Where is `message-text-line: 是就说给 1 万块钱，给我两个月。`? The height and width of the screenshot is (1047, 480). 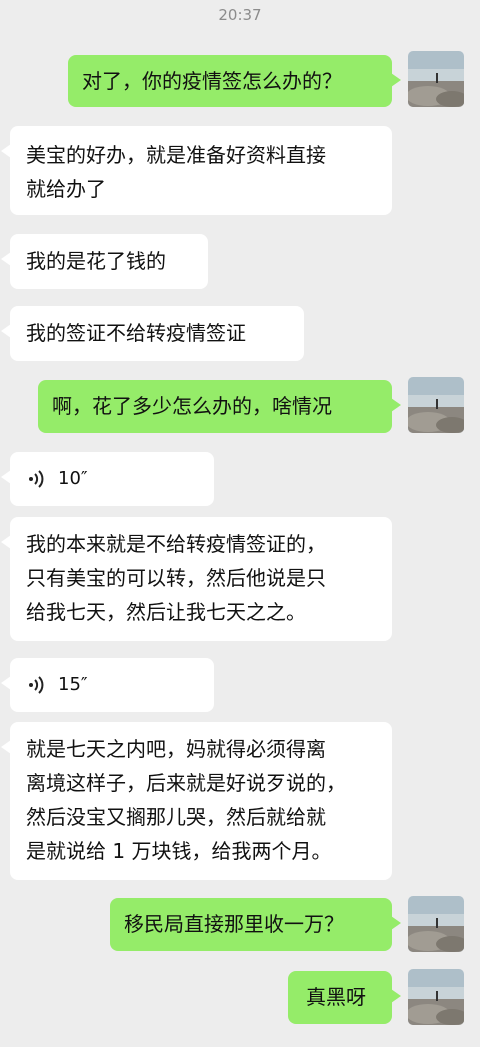
message-text-line: 是就说给 1 万块钱，给我两个月。 is located at coordinates (179, 851).